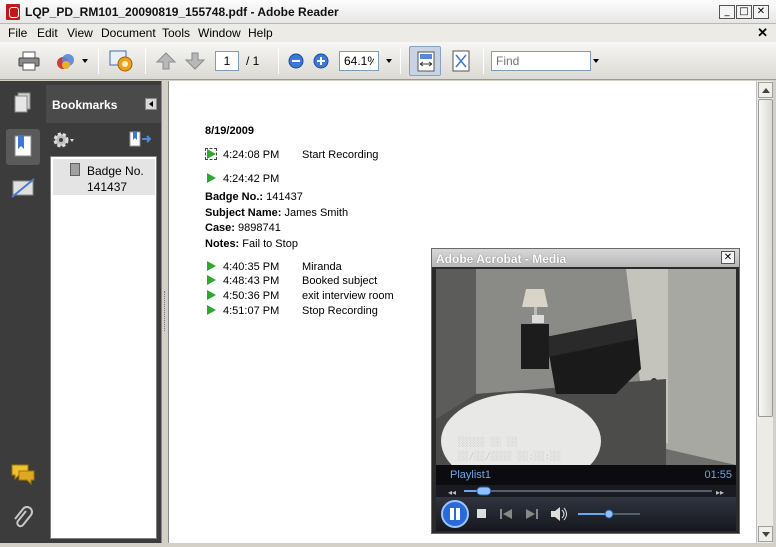 This screenshot has height=547, width=776. I want to click on zoom-dropdown-icon, so click(389, 61).